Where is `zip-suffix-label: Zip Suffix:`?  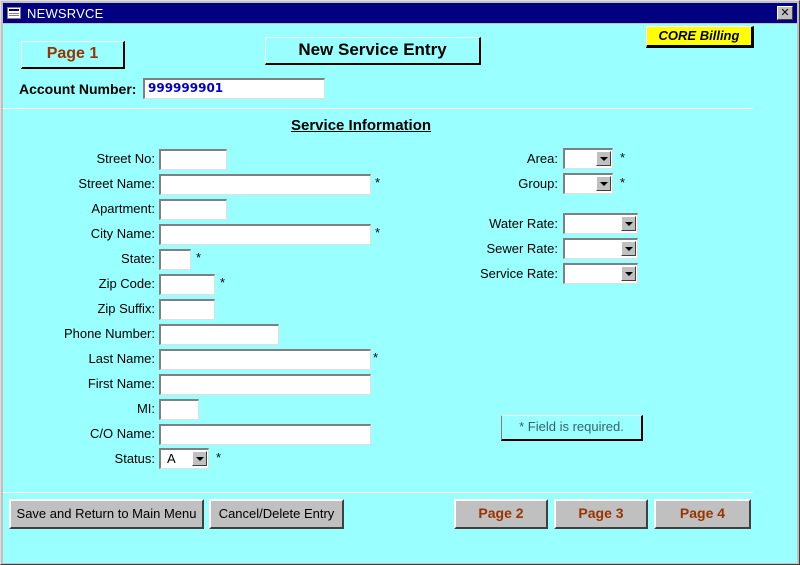 zip-suffix-label: Zip Suffix: is located at coordinates (126, 308).